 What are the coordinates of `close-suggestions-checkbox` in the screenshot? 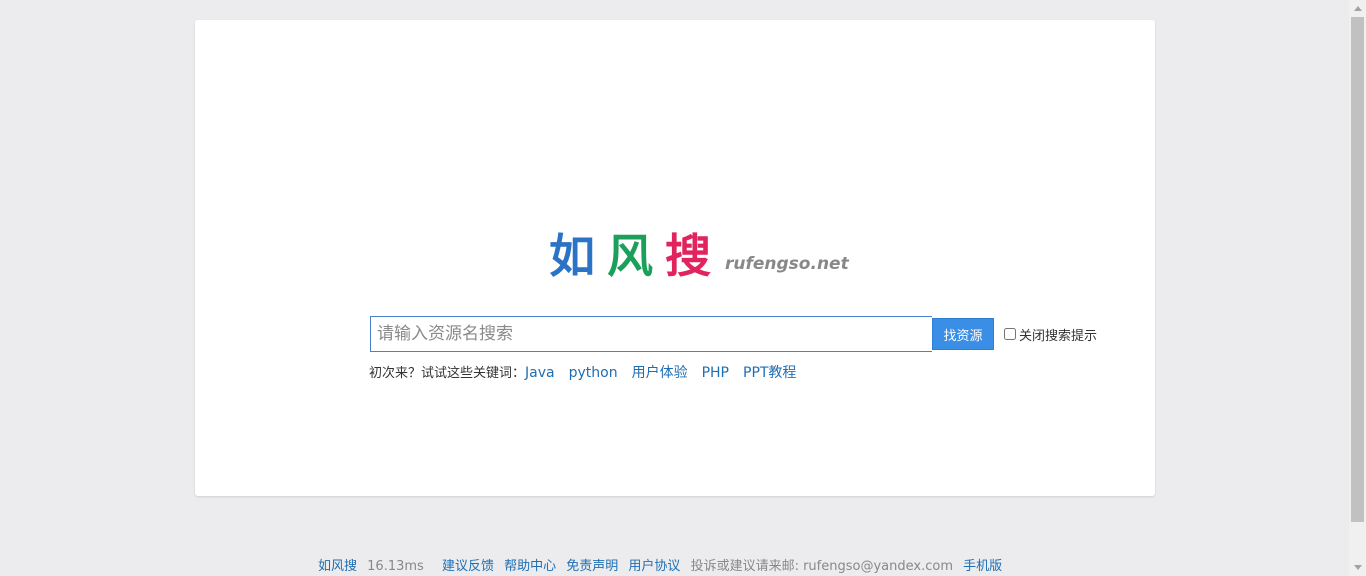 It's located at (1010, 334).